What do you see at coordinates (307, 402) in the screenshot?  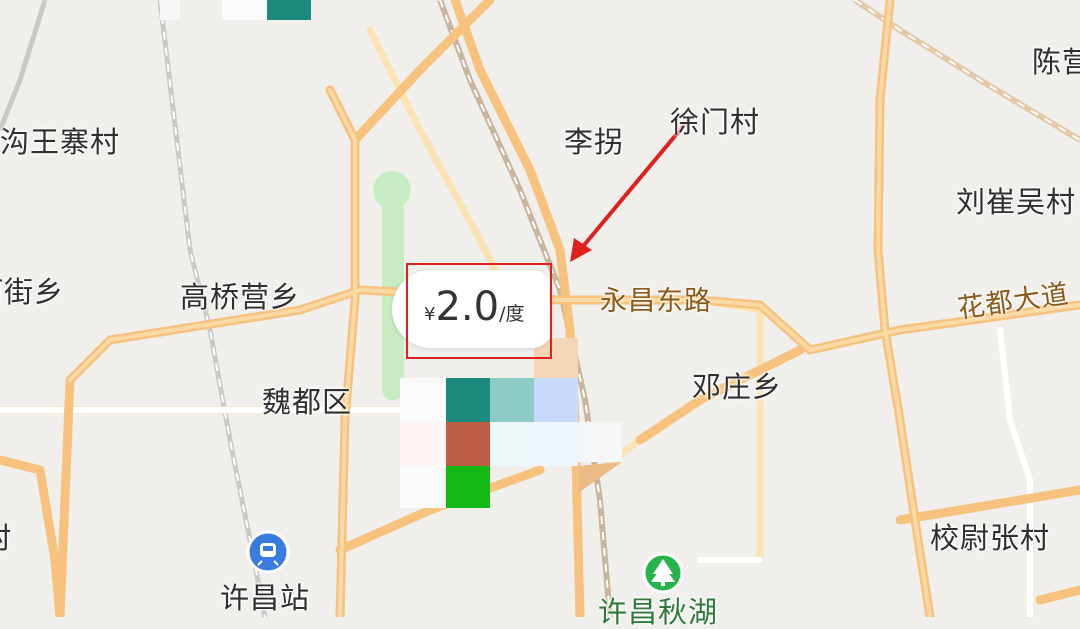 I see `place-label-weidu: 魏都区` at bounding box center [307, 402].